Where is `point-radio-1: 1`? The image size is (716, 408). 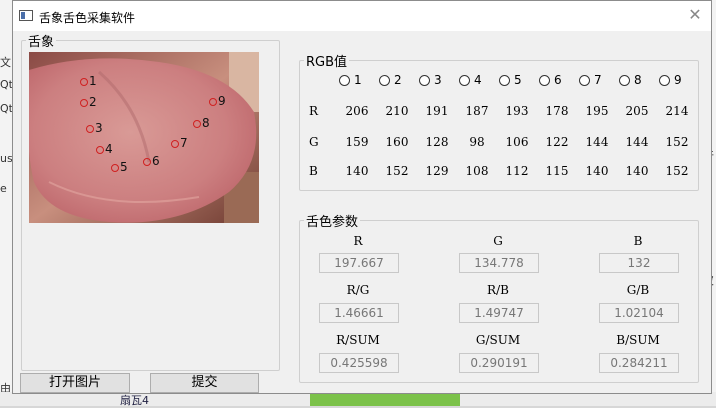
point-radio-1: 1 is located at coordinates (350, 80).